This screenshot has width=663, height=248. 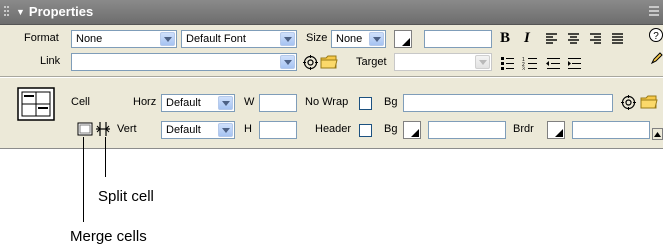 What do you see at coordinates (523, 69) in the screenshot?
I see `svg-text: 3` at bounding box center [523, 69].